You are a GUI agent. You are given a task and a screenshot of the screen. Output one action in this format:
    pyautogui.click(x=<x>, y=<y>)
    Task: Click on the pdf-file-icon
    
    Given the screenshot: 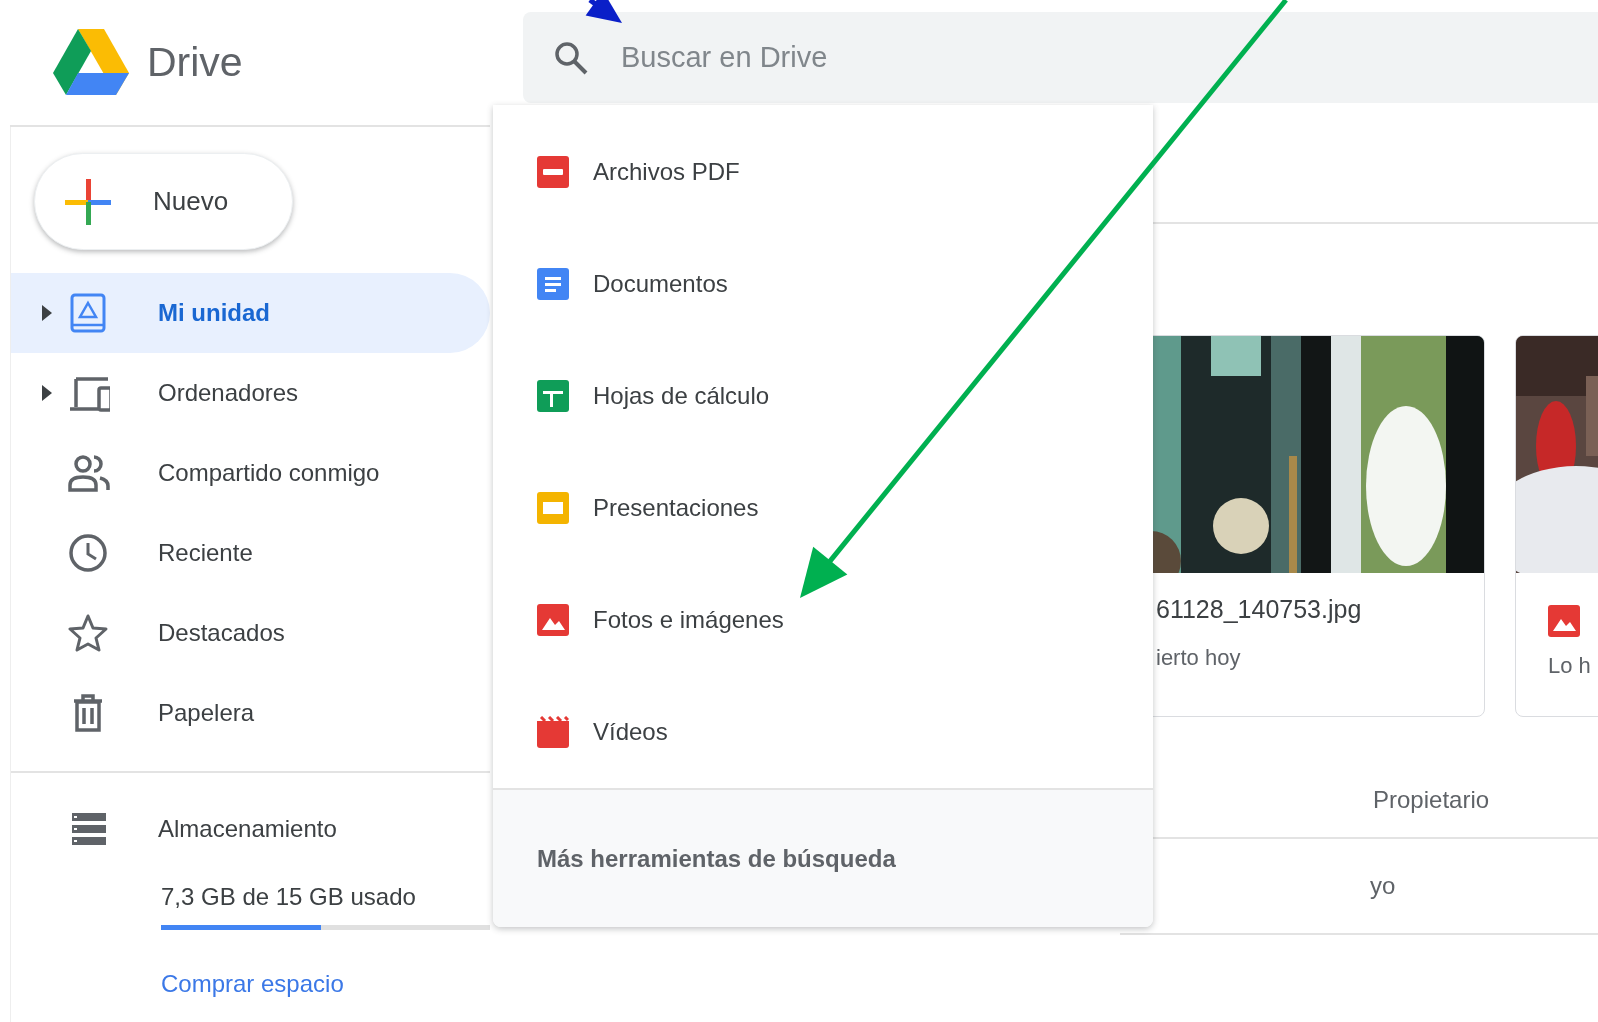 What is the action you would take?
    pyautogui.click(x=553, y=172)
    